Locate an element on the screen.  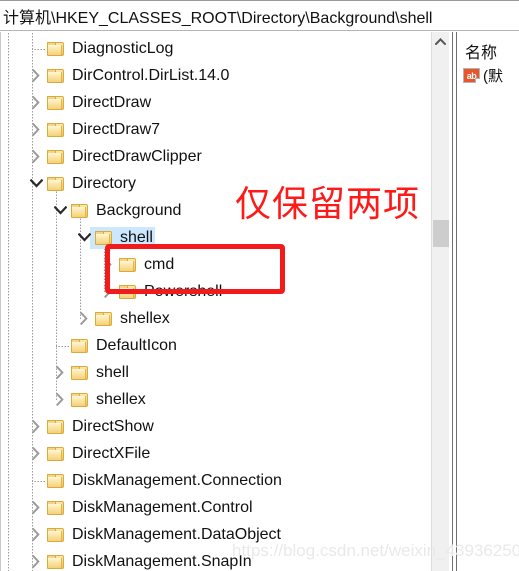
value-list-item: ab (默 is located at coordinates (483, 75).